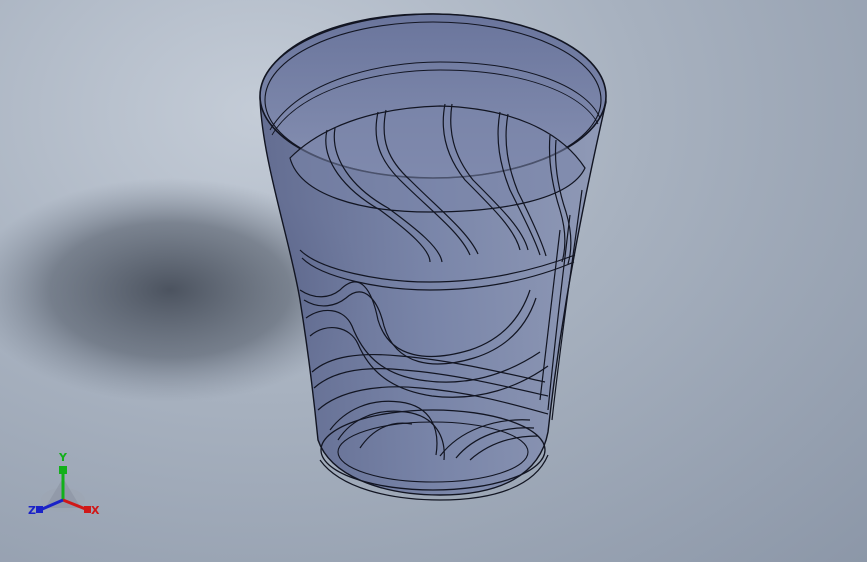 This screenshot has width=867, height=562. I want to click on triad-y-arrow, so click(63, 470).